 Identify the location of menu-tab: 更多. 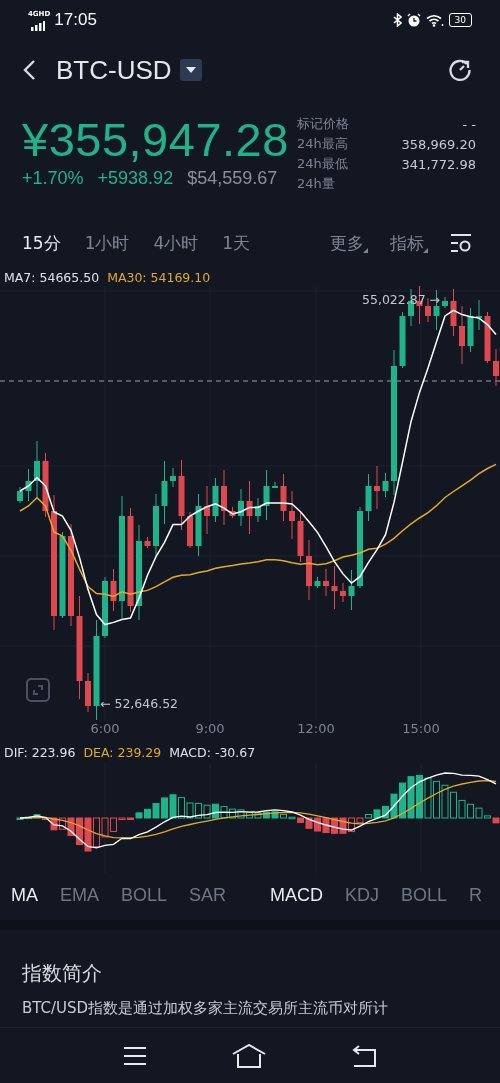
(349, 243).